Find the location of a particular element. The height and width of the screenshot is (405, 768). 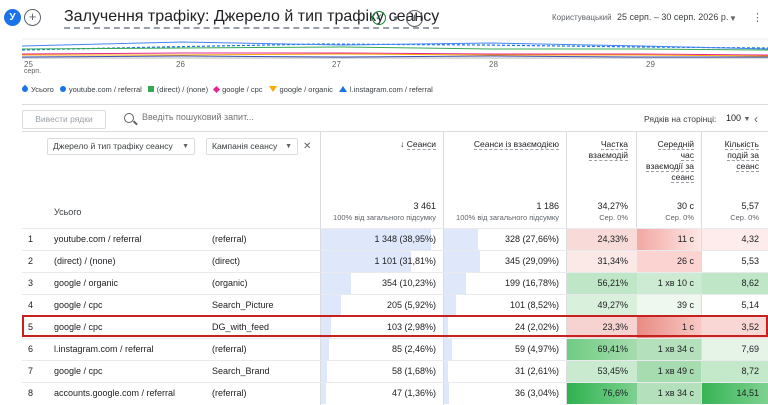

time-cell: 26 с is located at coordinates (685, 261).